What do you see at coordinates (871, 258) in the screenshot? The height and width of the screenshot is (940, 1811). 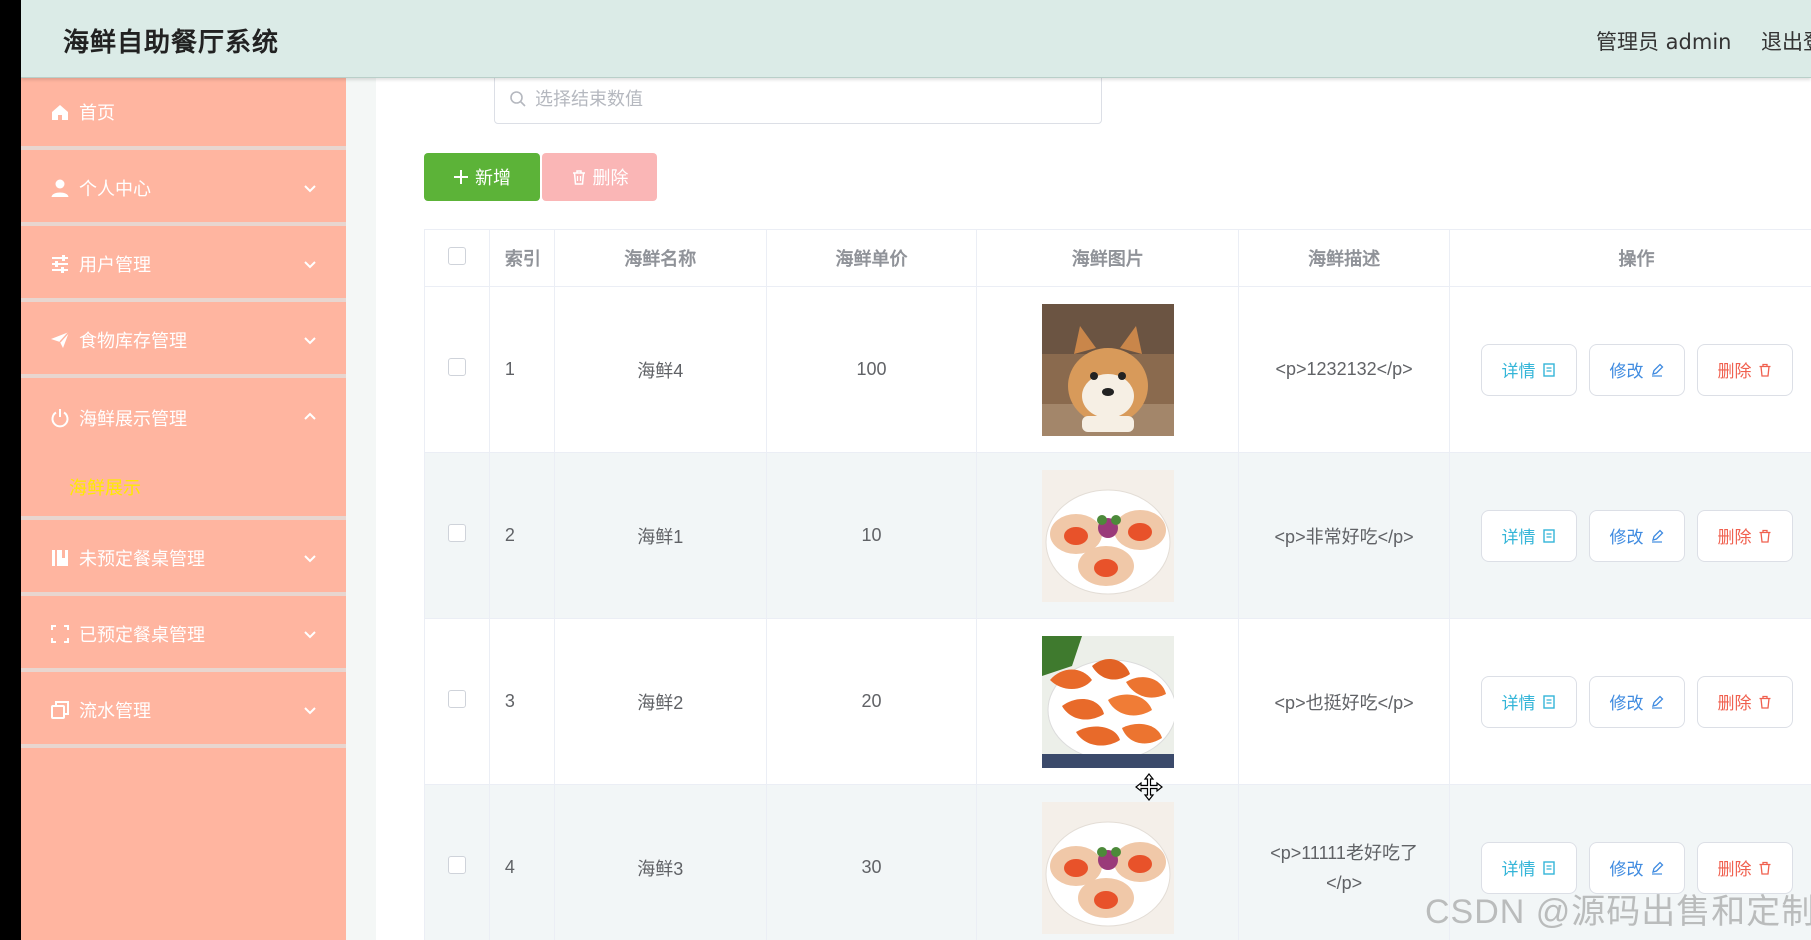 I see `column-header: 海鲜单价` at bounding box center [871, 258].